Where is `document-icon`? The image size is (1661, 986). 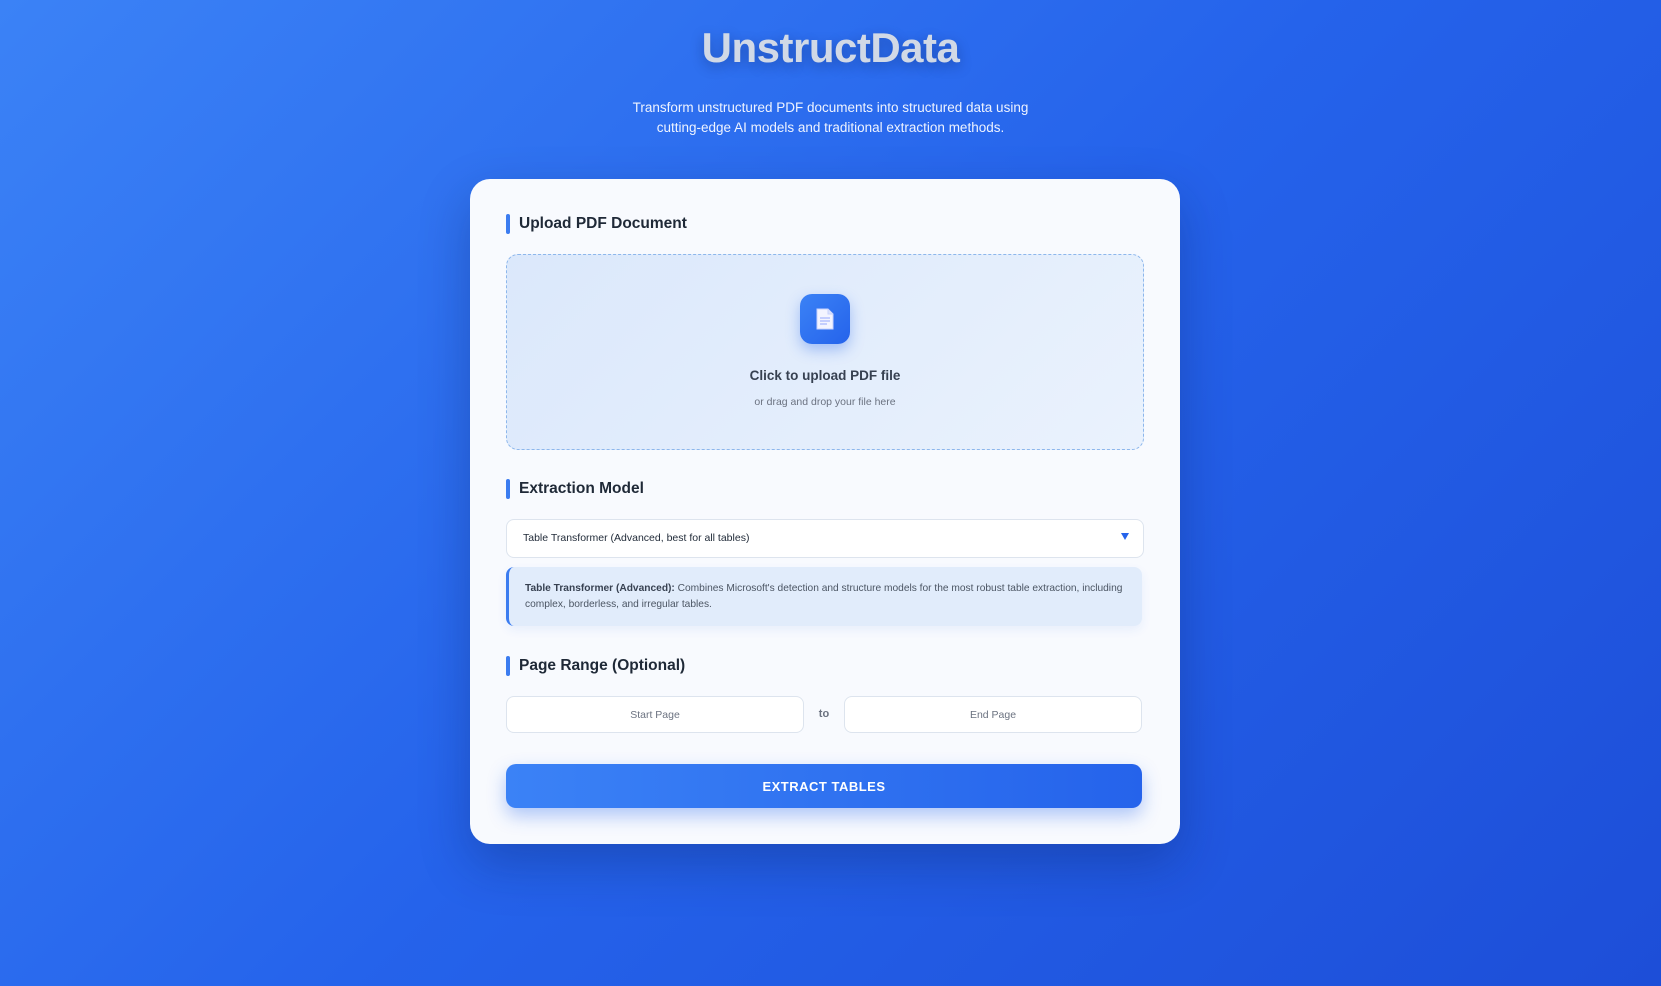 document-icon is located at coordinates (825, 319).